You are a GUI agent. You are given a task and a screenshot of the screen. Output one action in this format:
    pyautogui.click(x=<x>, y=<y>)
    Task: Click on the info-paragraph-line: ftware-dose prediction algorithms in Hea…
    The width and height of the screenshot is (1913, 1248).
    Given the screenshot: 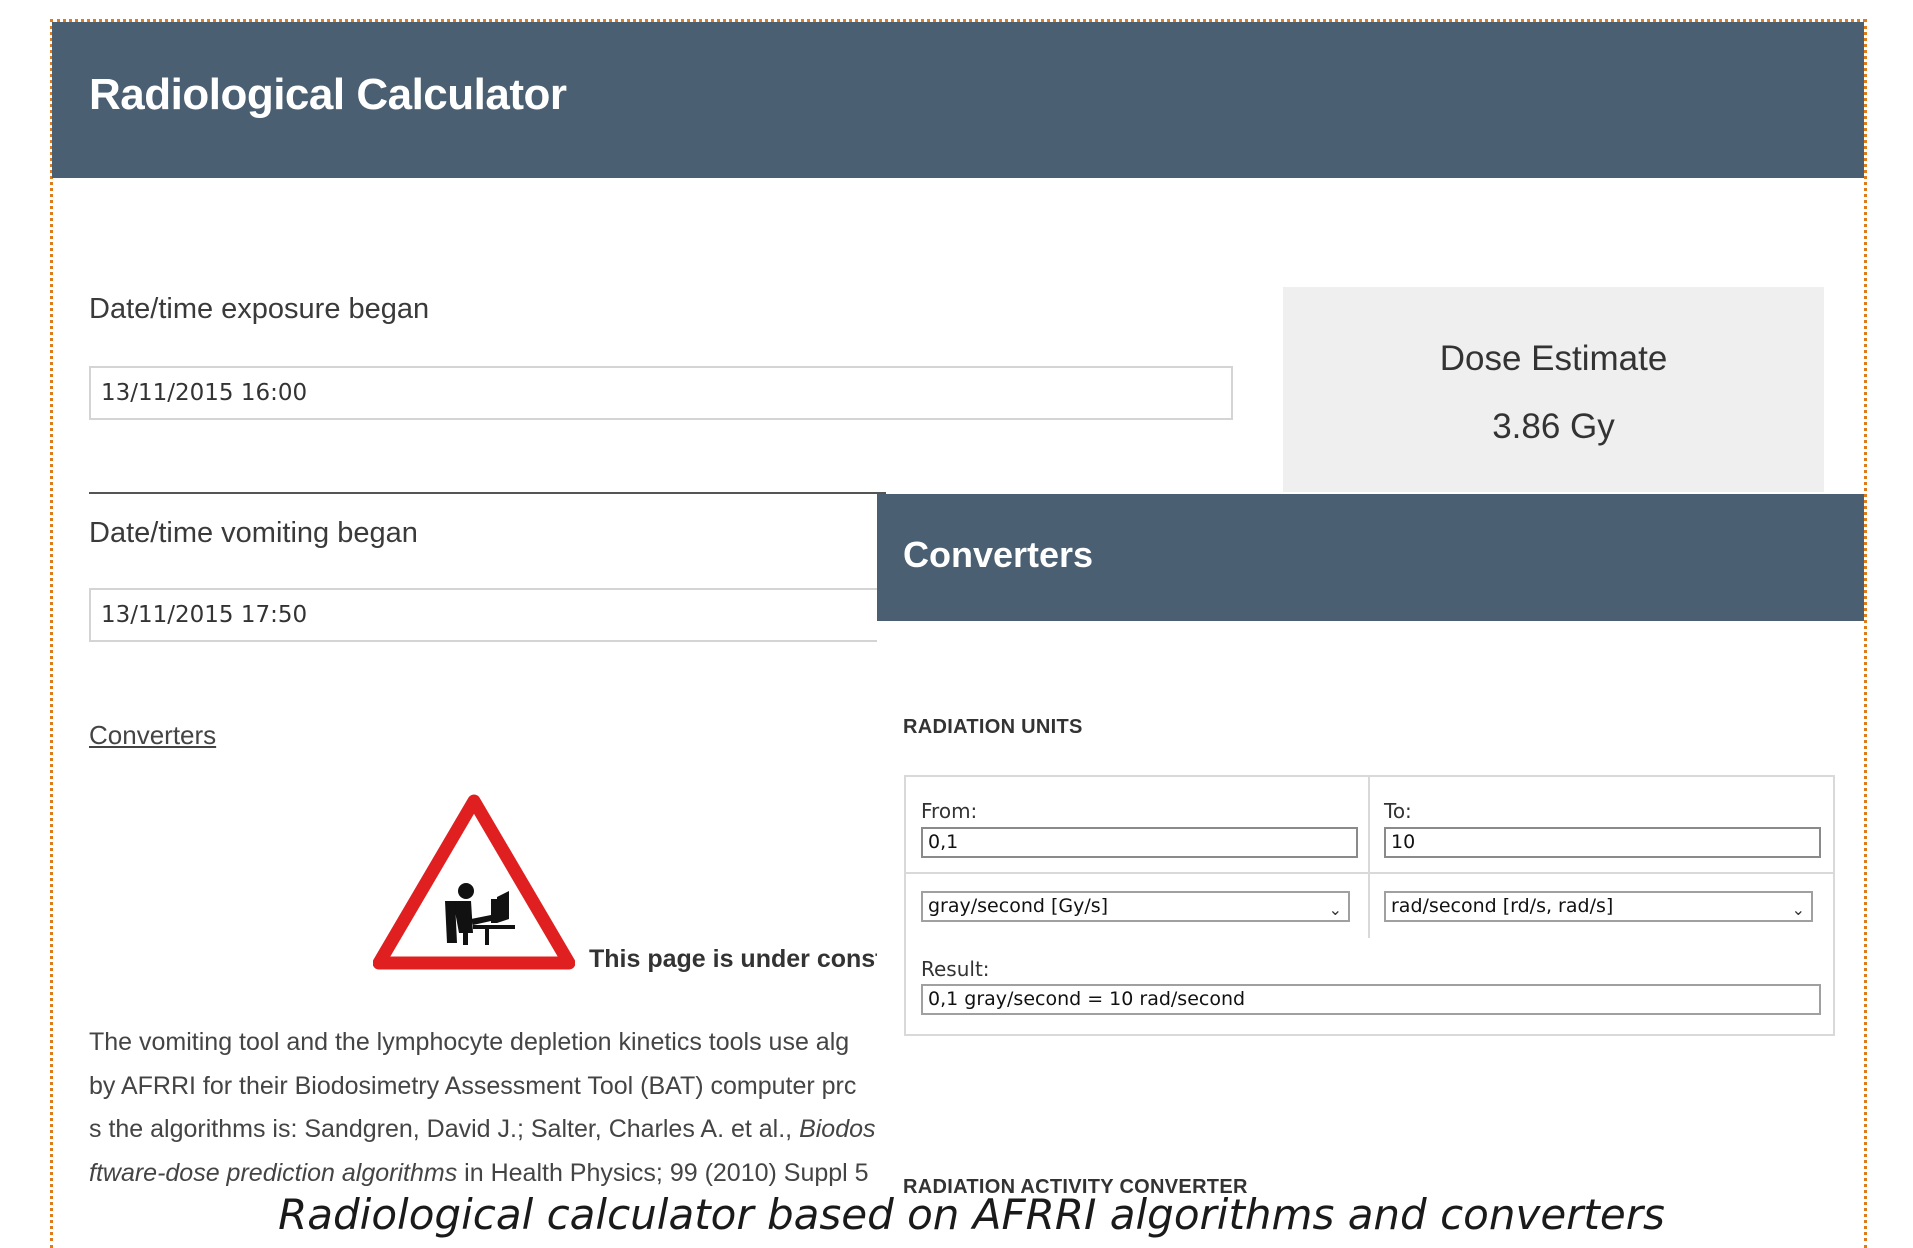 What is the action you would take?
    pyautogui.click(x=479, y=1173)
    